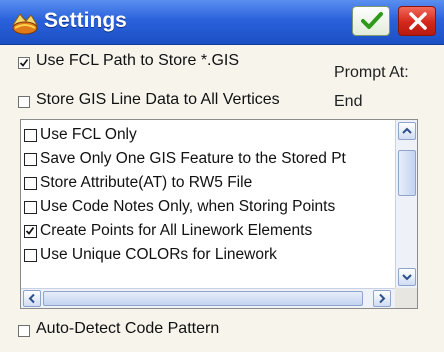 This screenshot has height=352, width=444. I want to click on scroll-down-button, so click(407, 277).